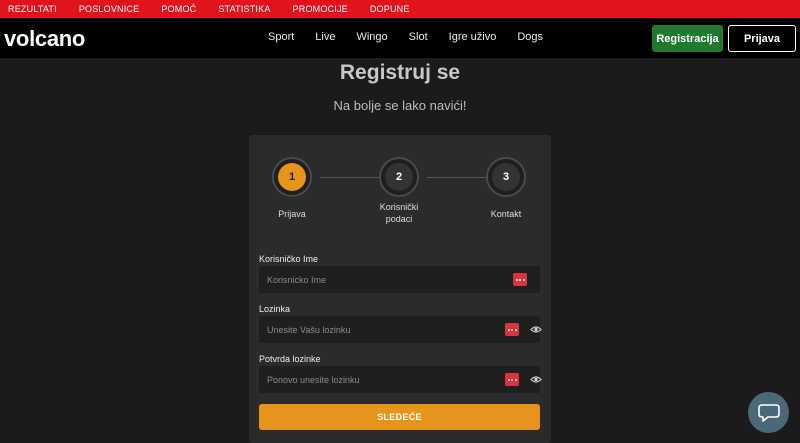 The height and width of the screenshot is (443, 800). What do you see at coordinates (399, 213) in the screenshot?
I see `step-2-label: Korisnički podaci` at bounding box center [399, 213].